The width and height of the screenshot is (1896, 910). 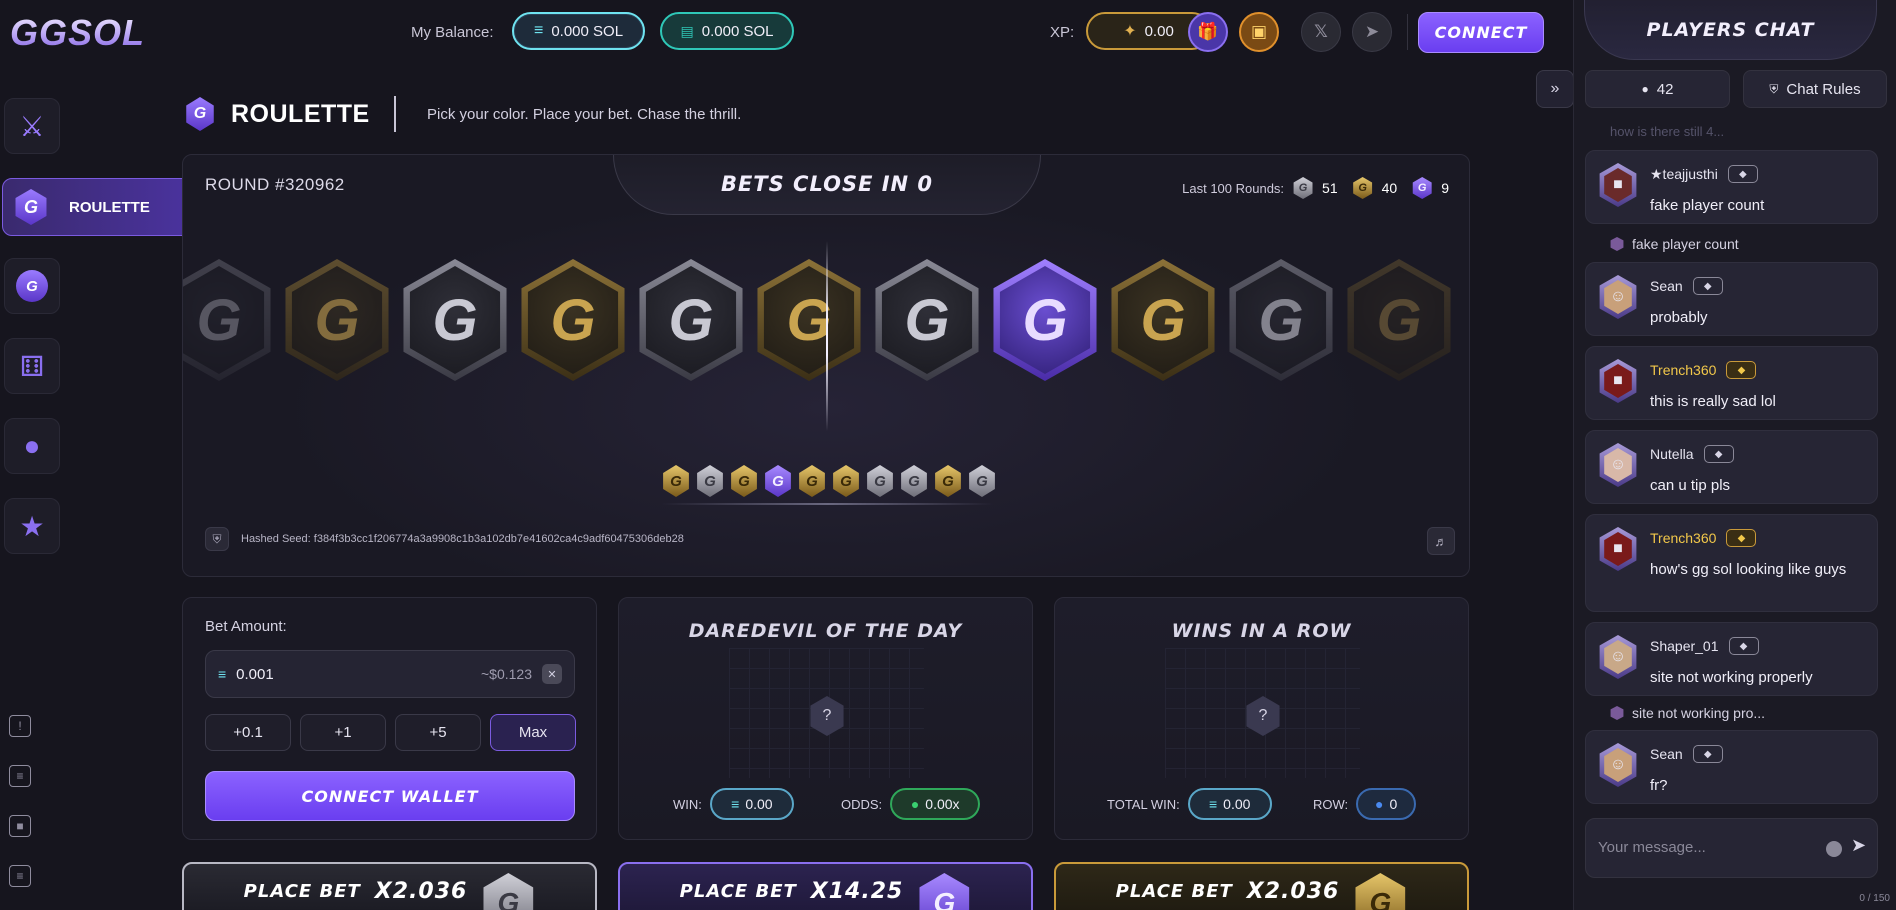 I want to click on sidebar-item-roulette: G ROULETTE, so click(x=100, y=207).